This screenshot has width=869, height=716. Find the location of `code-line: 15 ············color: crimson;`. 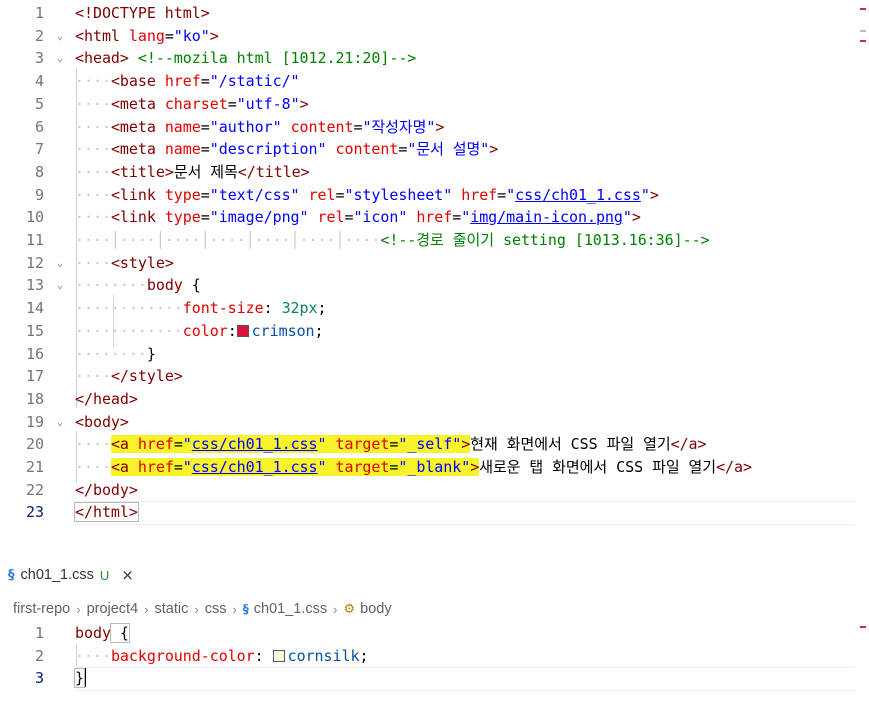

code-line: 15 ············color: crimson; is located at coordinates (434, 331).